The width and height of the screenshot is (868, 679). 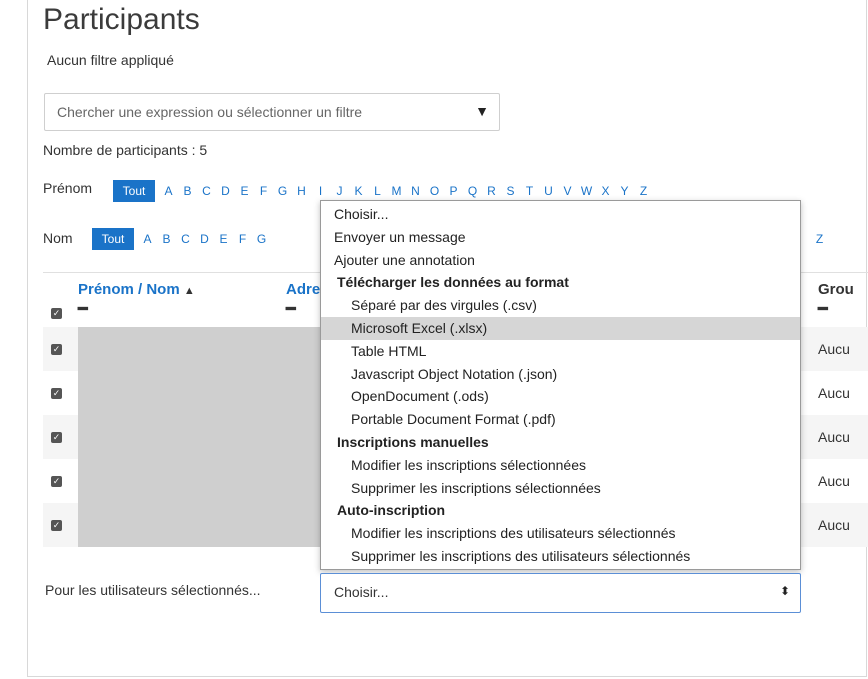 What do you see at coordinates (189, 291) in the screenshot?
I see `caret-up-icon: ▲` at bounding box center [189, 291].